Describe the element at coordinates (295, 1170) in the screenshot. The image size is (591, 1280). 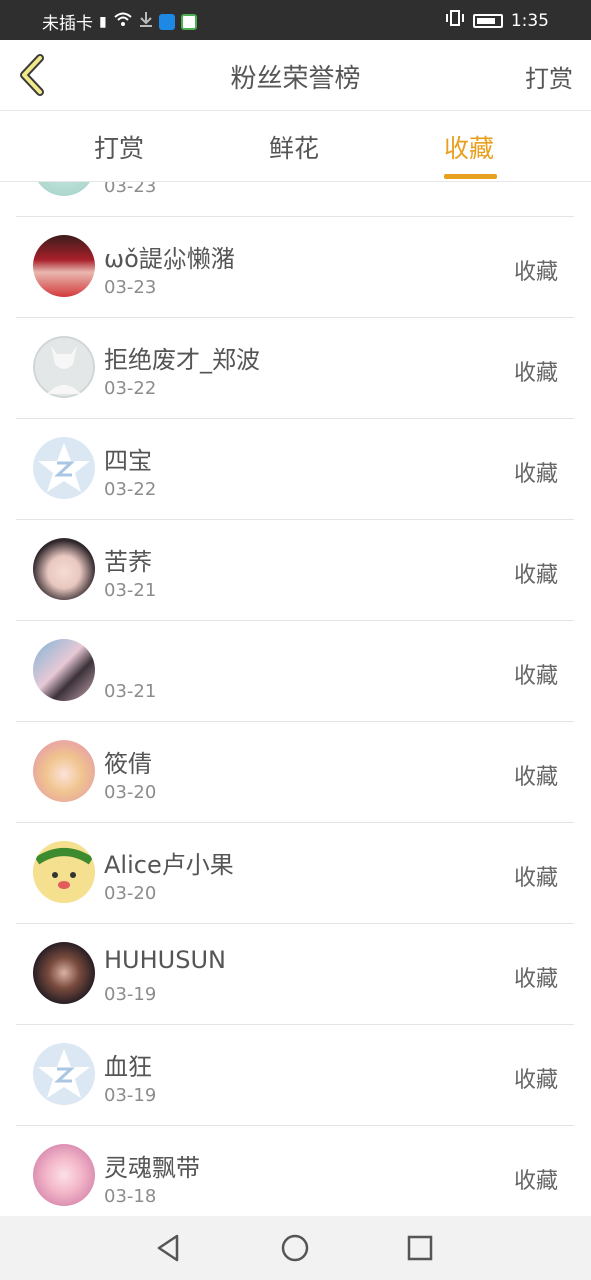
I see `list-item: 灵魂飘带 03-18 收藏` at that location.